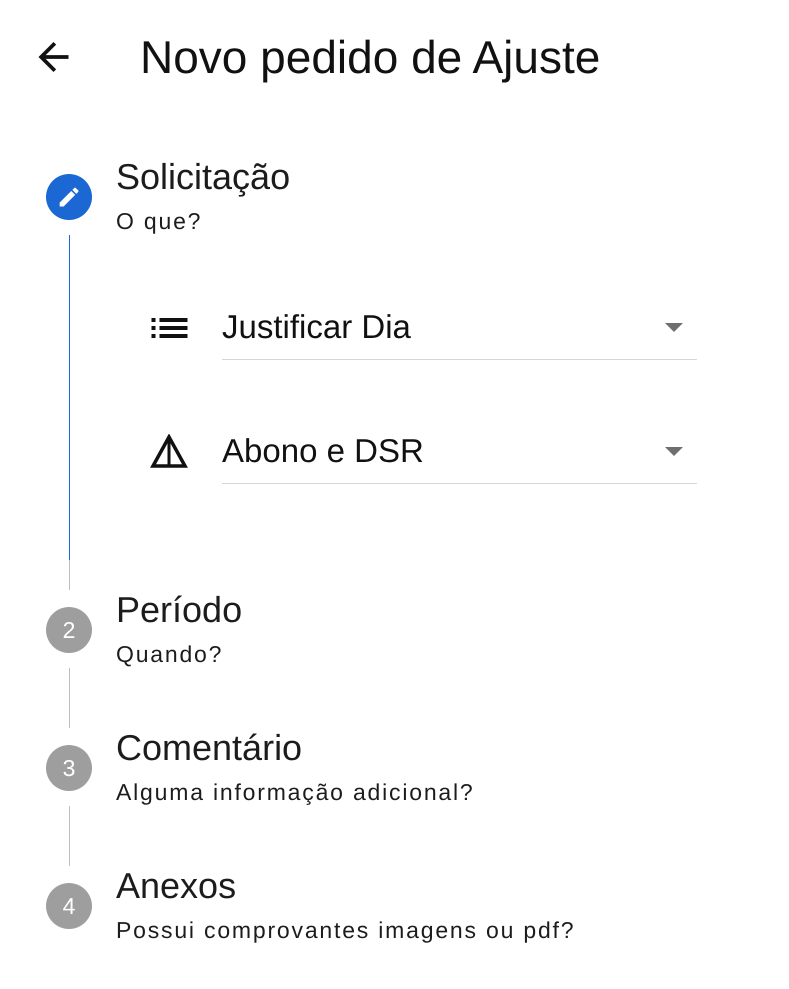 Image resolution: width=789 pixels, height=989 pixels. Describe the element at coordinates (370, 57) in the screenshot. I see `page-title: Novo pedido de Ajuste` at that location.